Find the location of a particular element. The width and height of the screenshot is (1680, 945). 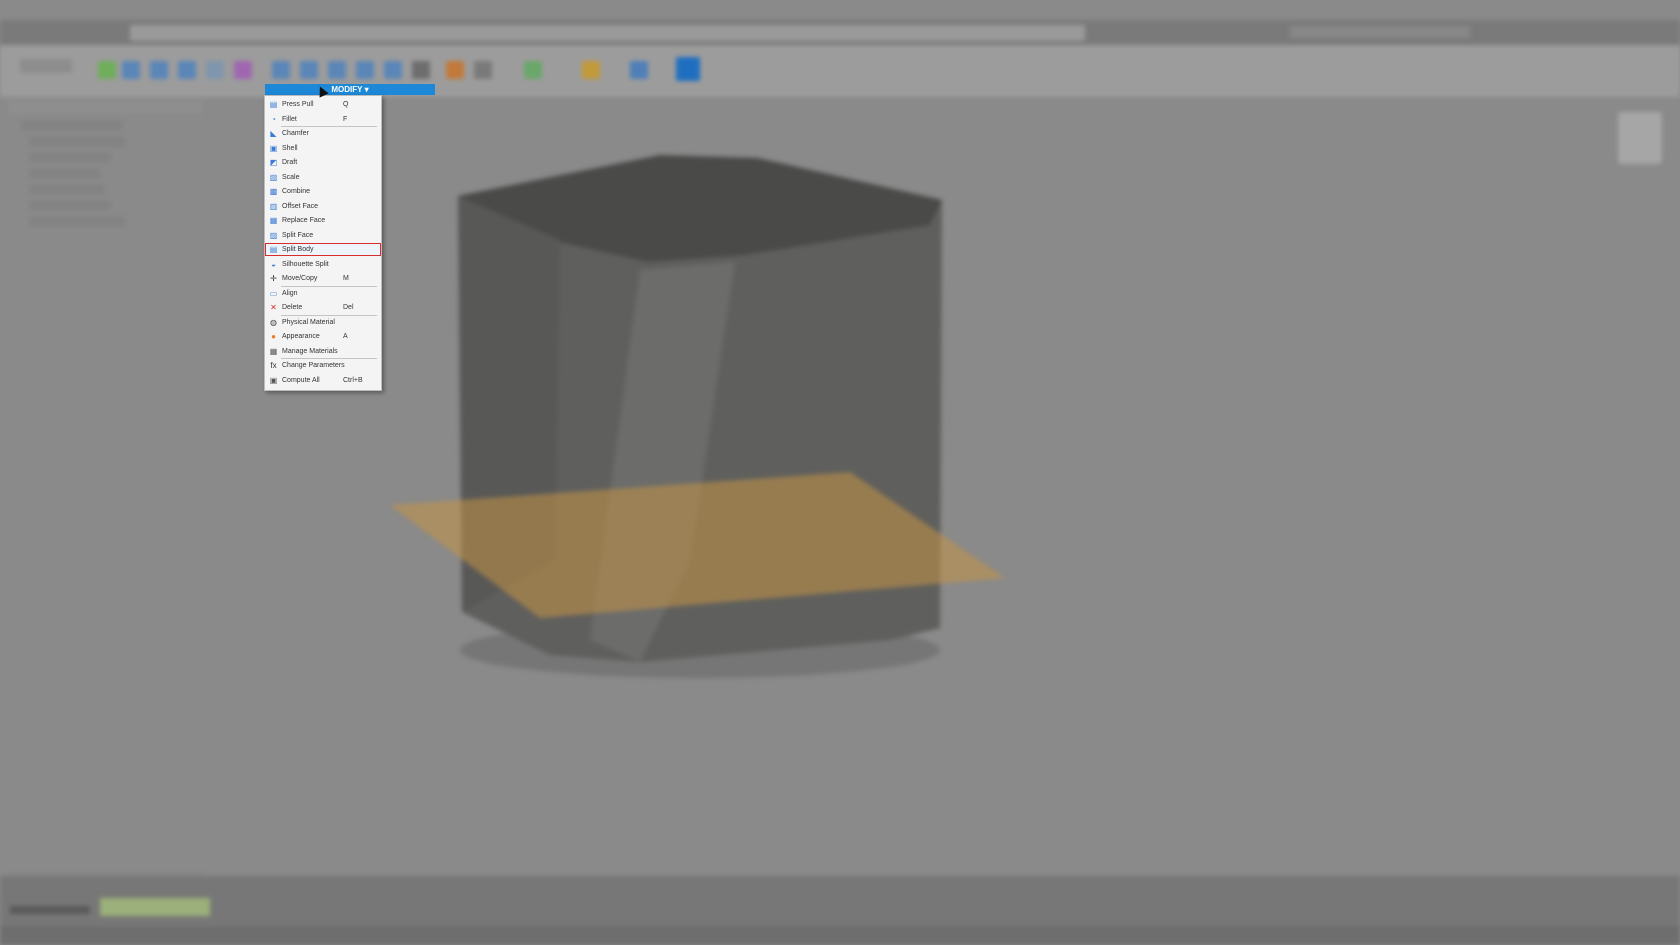

press-pull-icon: ▤ is located at coordinates (273, 104).